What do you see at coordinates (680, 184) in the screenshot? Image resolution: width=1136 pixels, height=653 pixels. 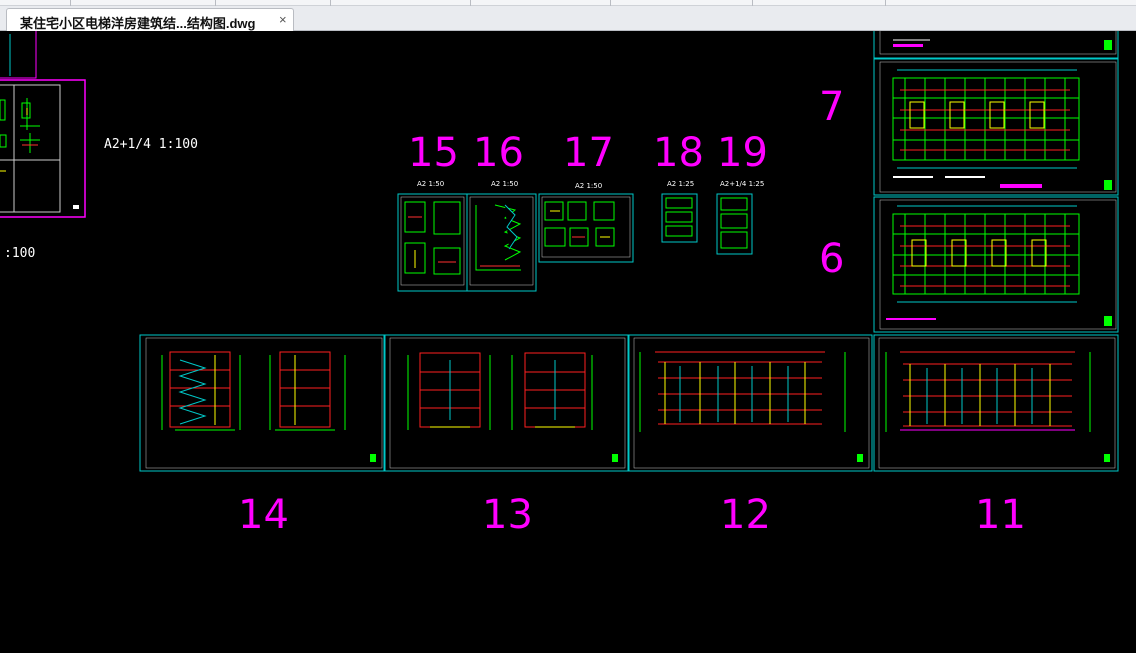 I see `sheet-18-scale: A2 1:25` at bounding box center [680, 184].